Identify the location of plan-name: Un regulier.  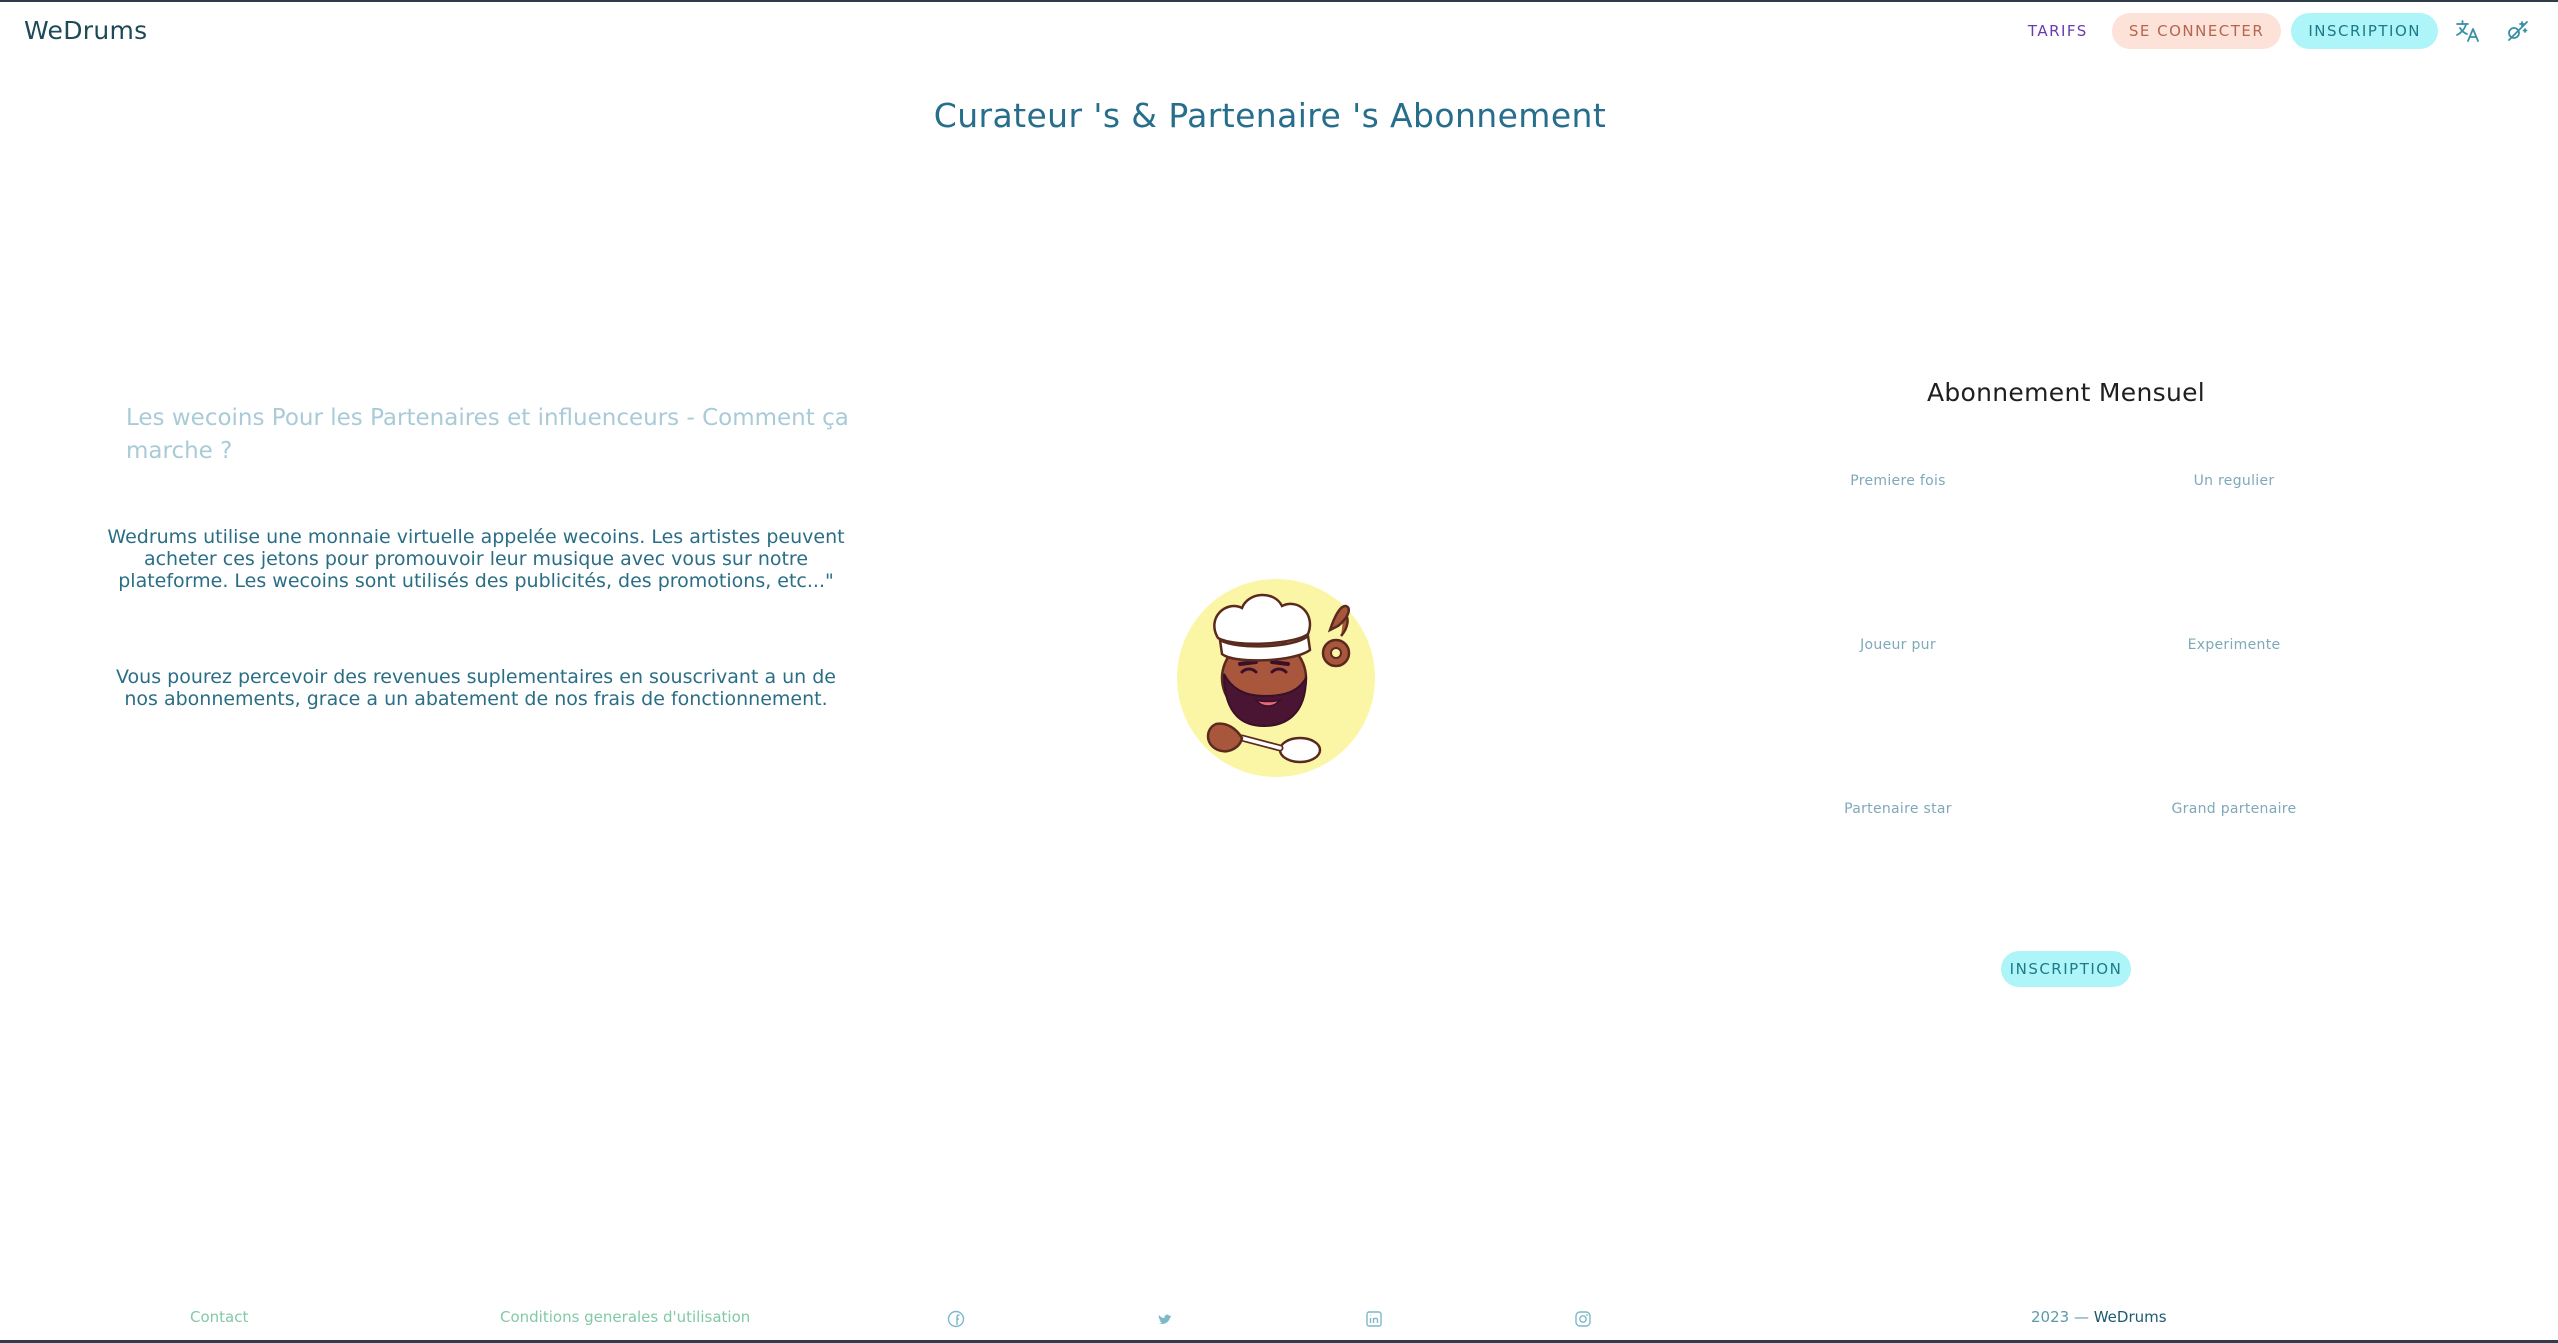
(2234, 481).